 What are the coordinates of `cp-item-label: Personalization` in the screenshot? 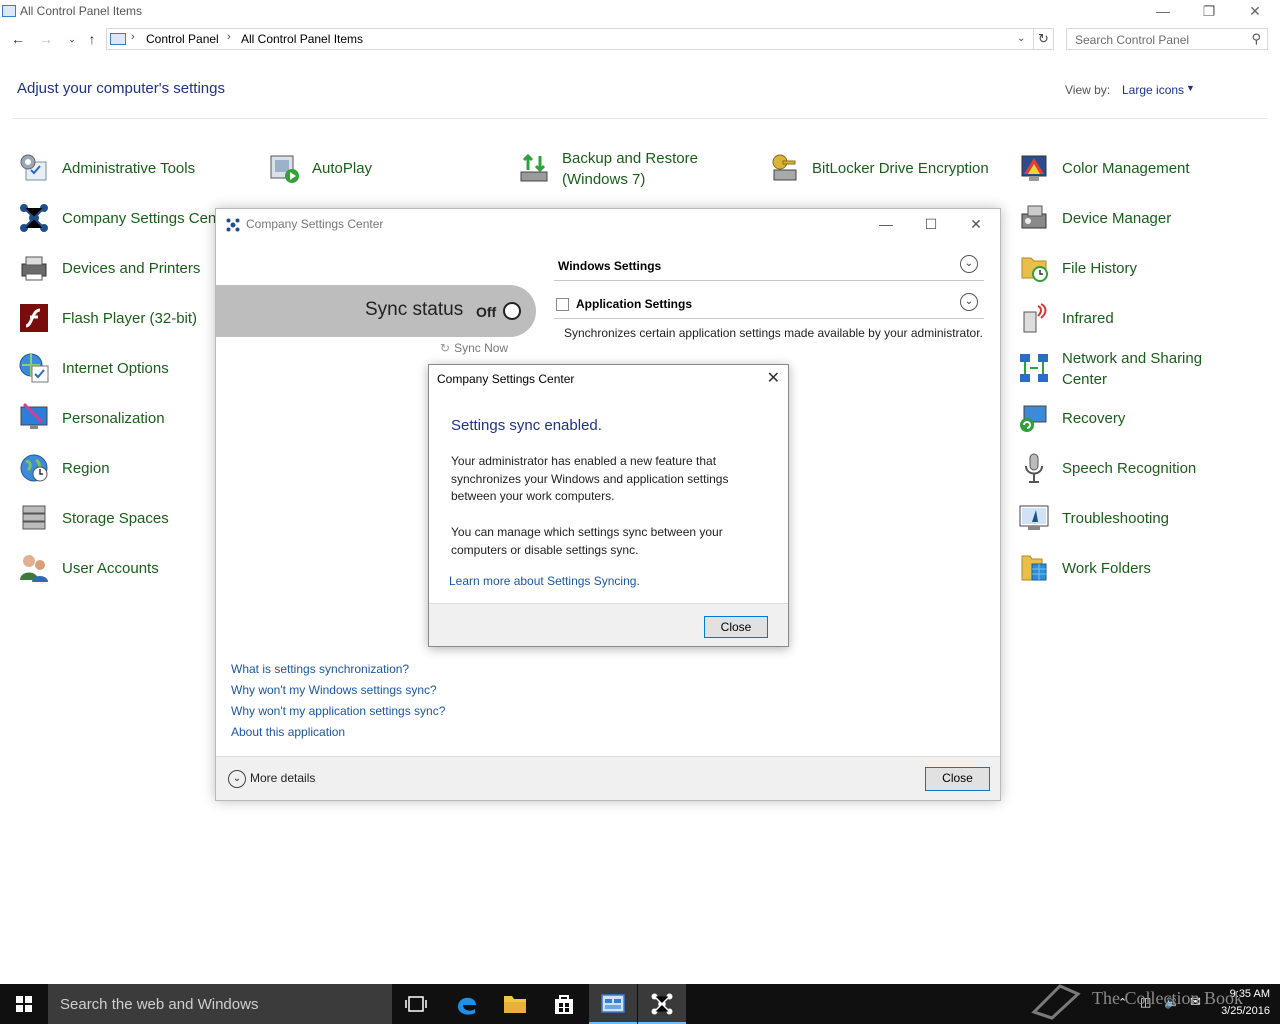 It's located at (113, 418).